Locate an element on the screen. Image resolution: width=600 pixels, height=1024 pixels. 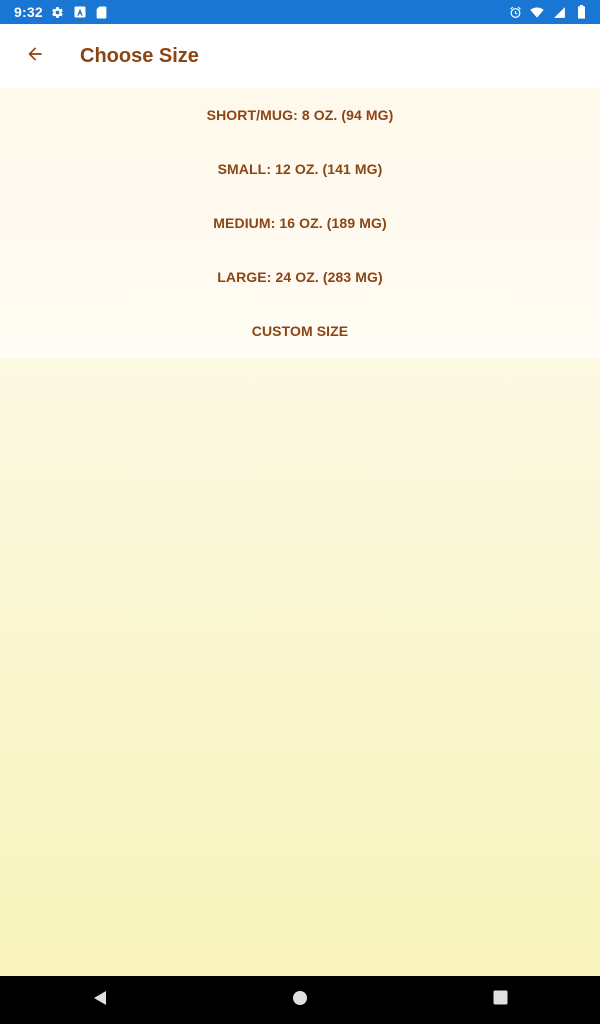
size-option-short-mug: SHORT/MUG: 8 OZ. (94 MG) is located at coordinates (300, 115).